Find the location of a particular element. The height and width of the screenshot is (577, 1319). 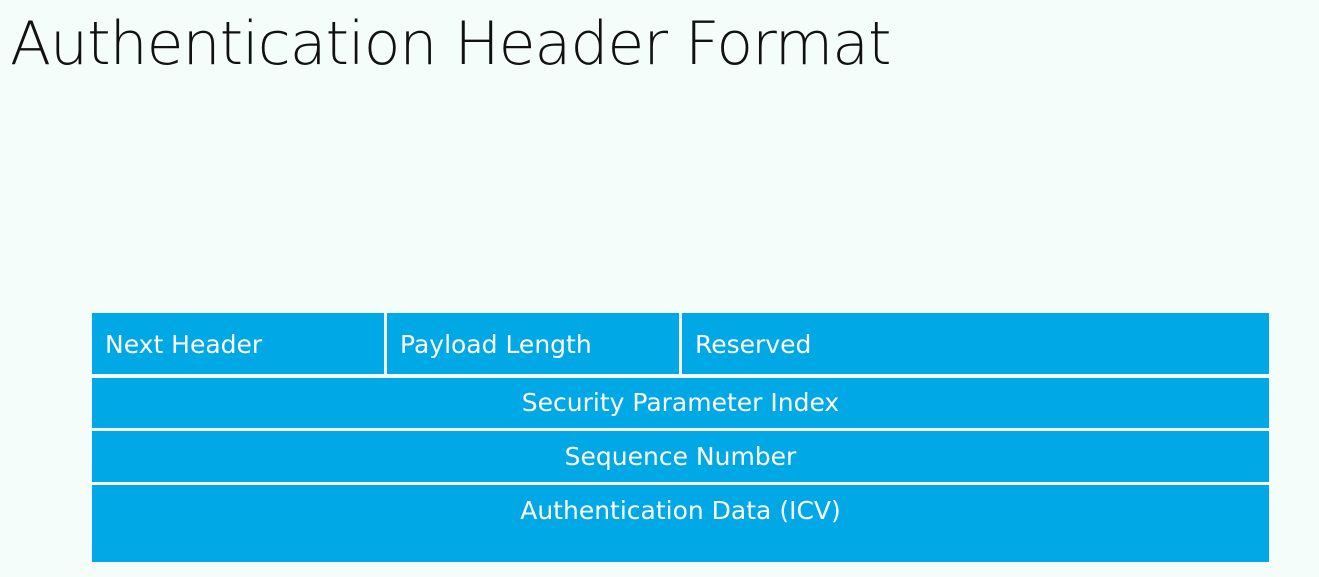

field-sequence-number: Sequence Number is located at coordinates (680, 456).